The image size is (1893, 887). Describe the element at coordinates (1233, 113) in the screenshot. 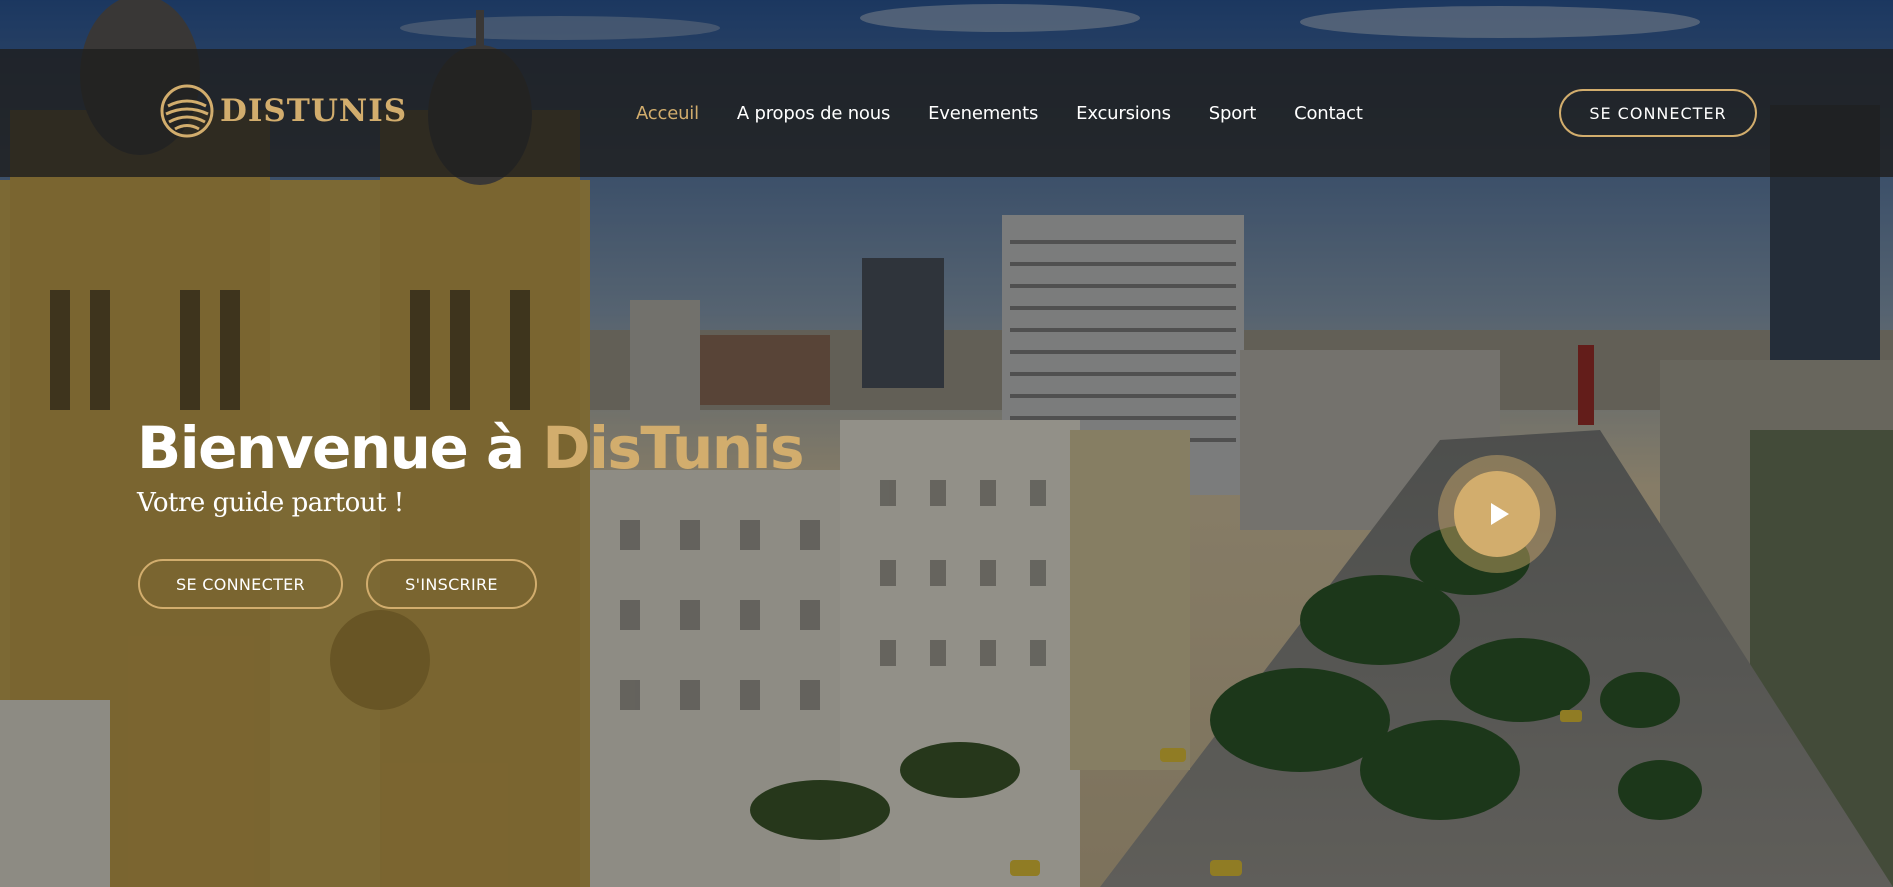

I see `nav-item-sport: Sport` at that location.